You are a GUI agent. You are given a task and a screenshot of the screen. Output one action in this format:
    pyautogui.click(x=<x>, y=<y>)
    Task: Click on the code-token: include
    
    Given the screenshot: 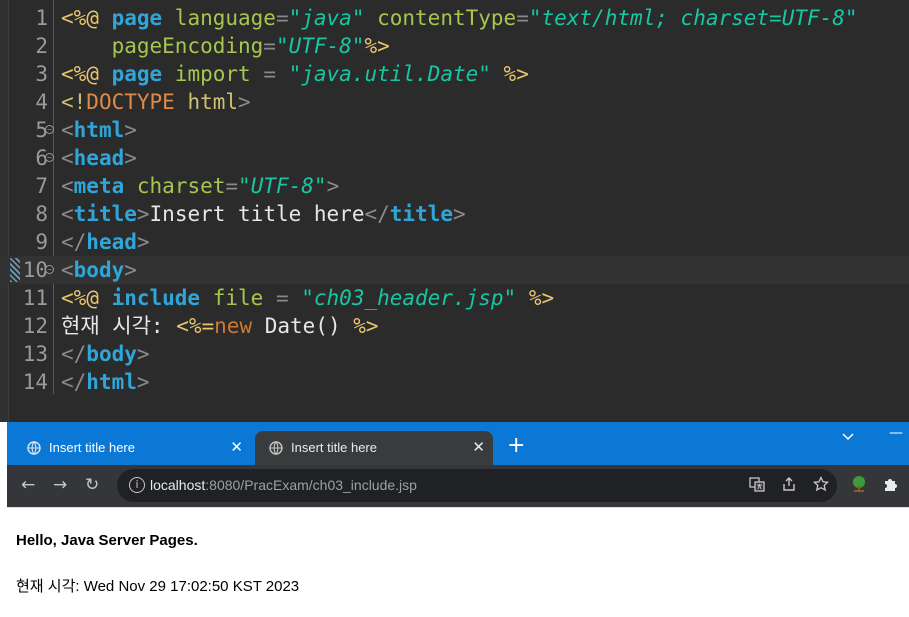 What is the action you would take?
    pyautogui.click(x=162, y=298)
    